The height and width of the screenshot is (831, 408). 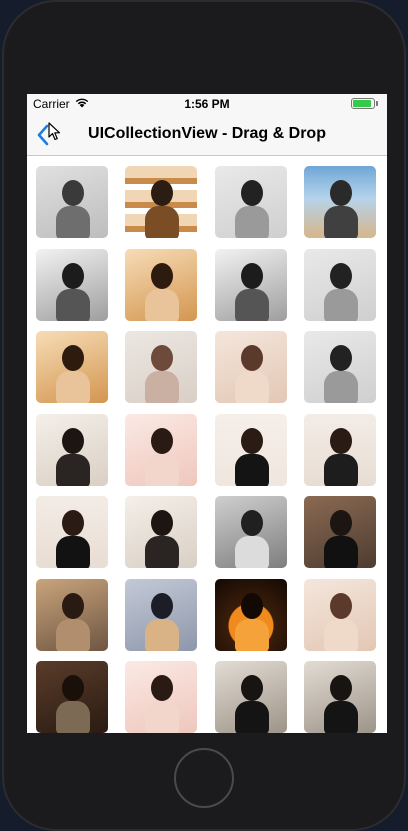 I want to click on page-title: UICollectionView - Drag & Drop, so click(x=207, y=133).